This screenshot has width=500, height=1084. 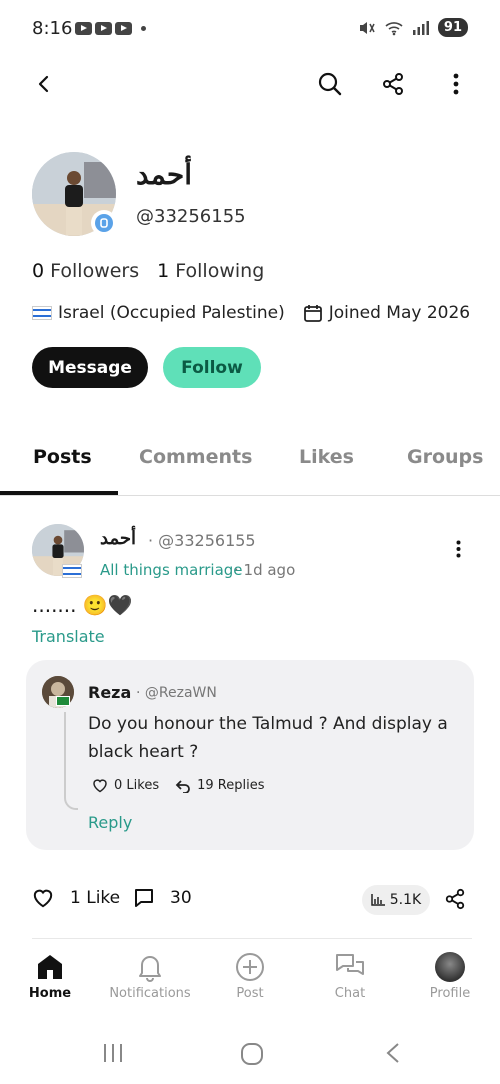 I want to click on calendar-icon, so click(x=312, y=313).